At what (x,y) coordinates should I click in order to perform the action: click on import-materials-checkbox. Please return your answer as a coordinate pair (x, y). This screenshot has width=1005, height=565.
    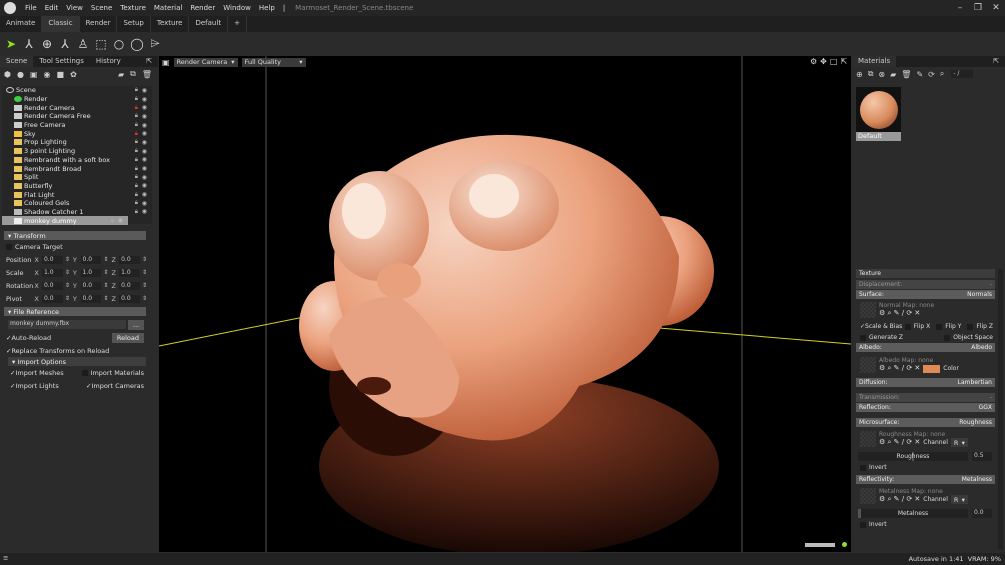
    Looking at the image, I should click on (84, 372).